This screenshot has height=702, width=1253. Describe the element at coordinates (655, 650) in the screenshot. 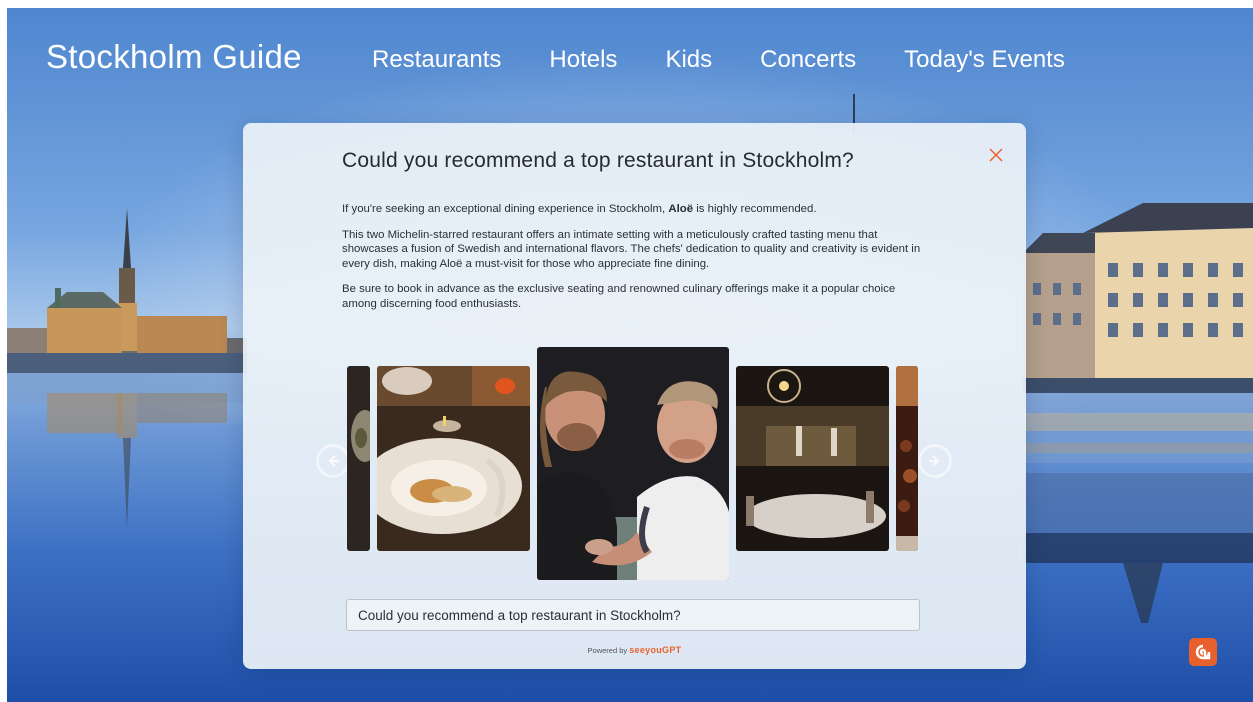

I see `powered-by-brand: seeyouGPT` at that location.